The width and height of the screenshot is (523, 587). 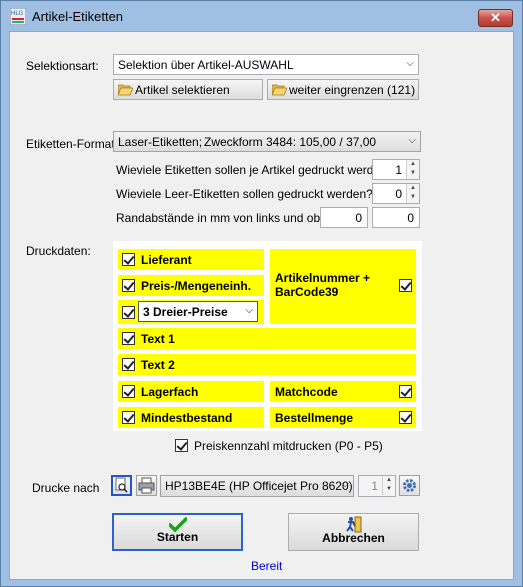 What do you see at coordinates (78, 16) in the screenshot?
I see `window-title: Artikel-Etiketten` at bounding box center [78, 16].